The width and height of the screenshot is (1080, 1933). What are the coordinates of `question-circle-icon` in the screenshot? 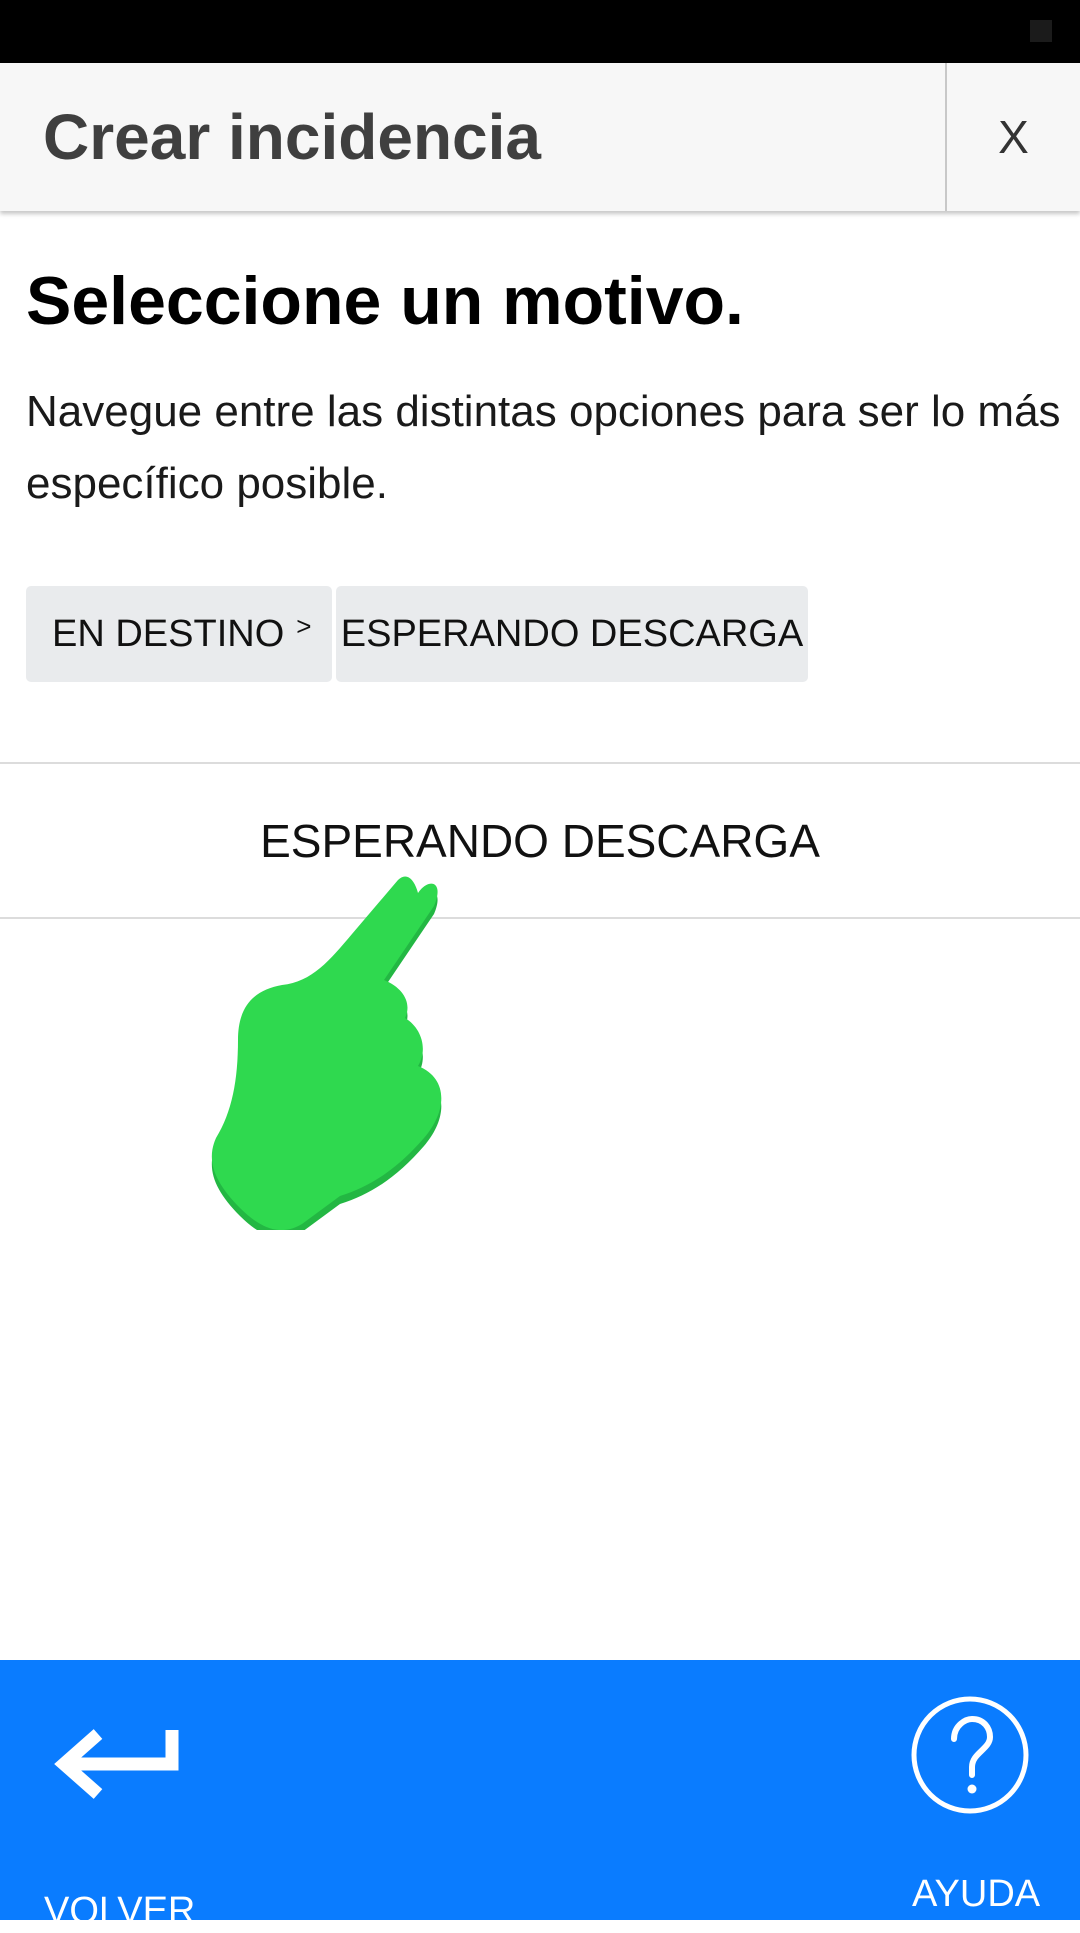 It's located at (970, 1755).